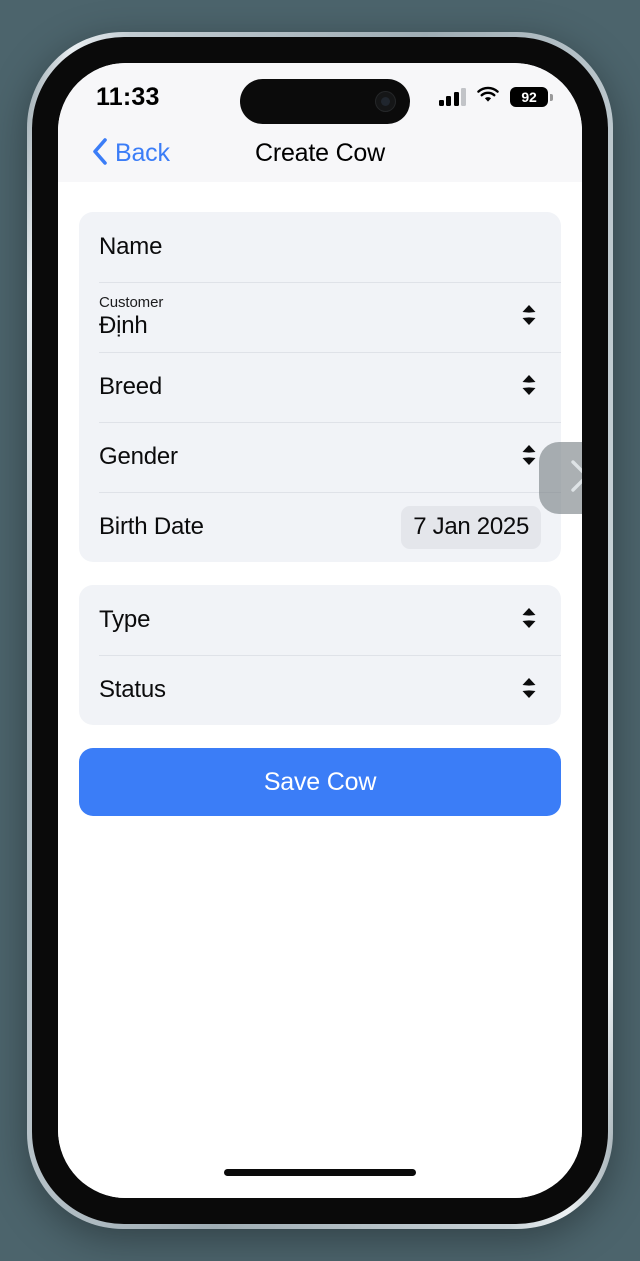  Describe the element at coordinates (471, 527) in the screenshot. I see `birth-date-value: 7 Jan 2025` at that location.